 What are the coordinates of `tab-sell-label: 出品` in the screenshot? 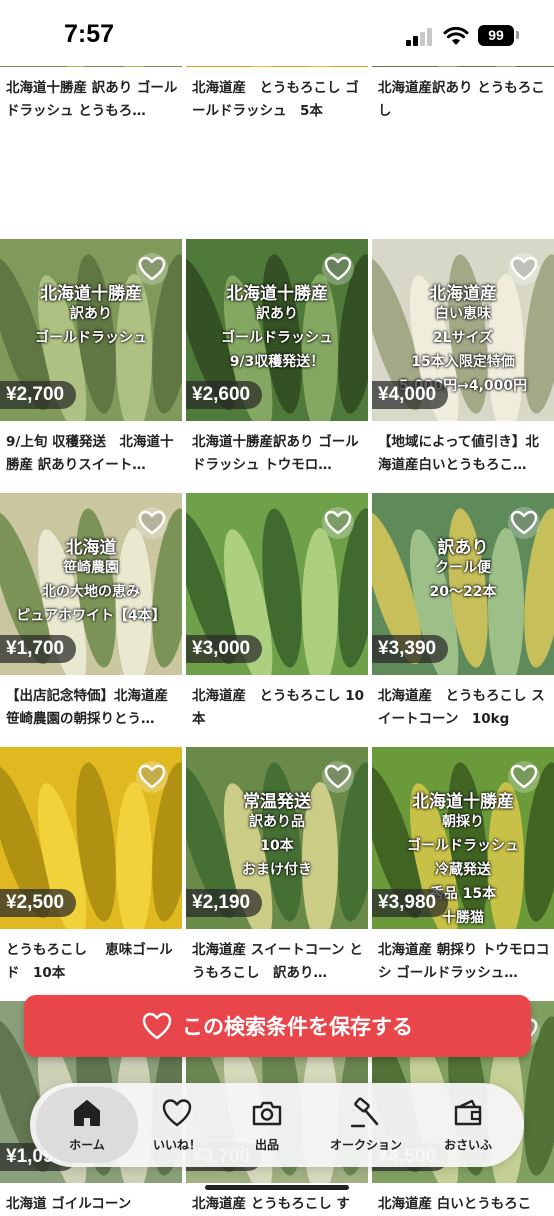 It's located at (266, 1145).